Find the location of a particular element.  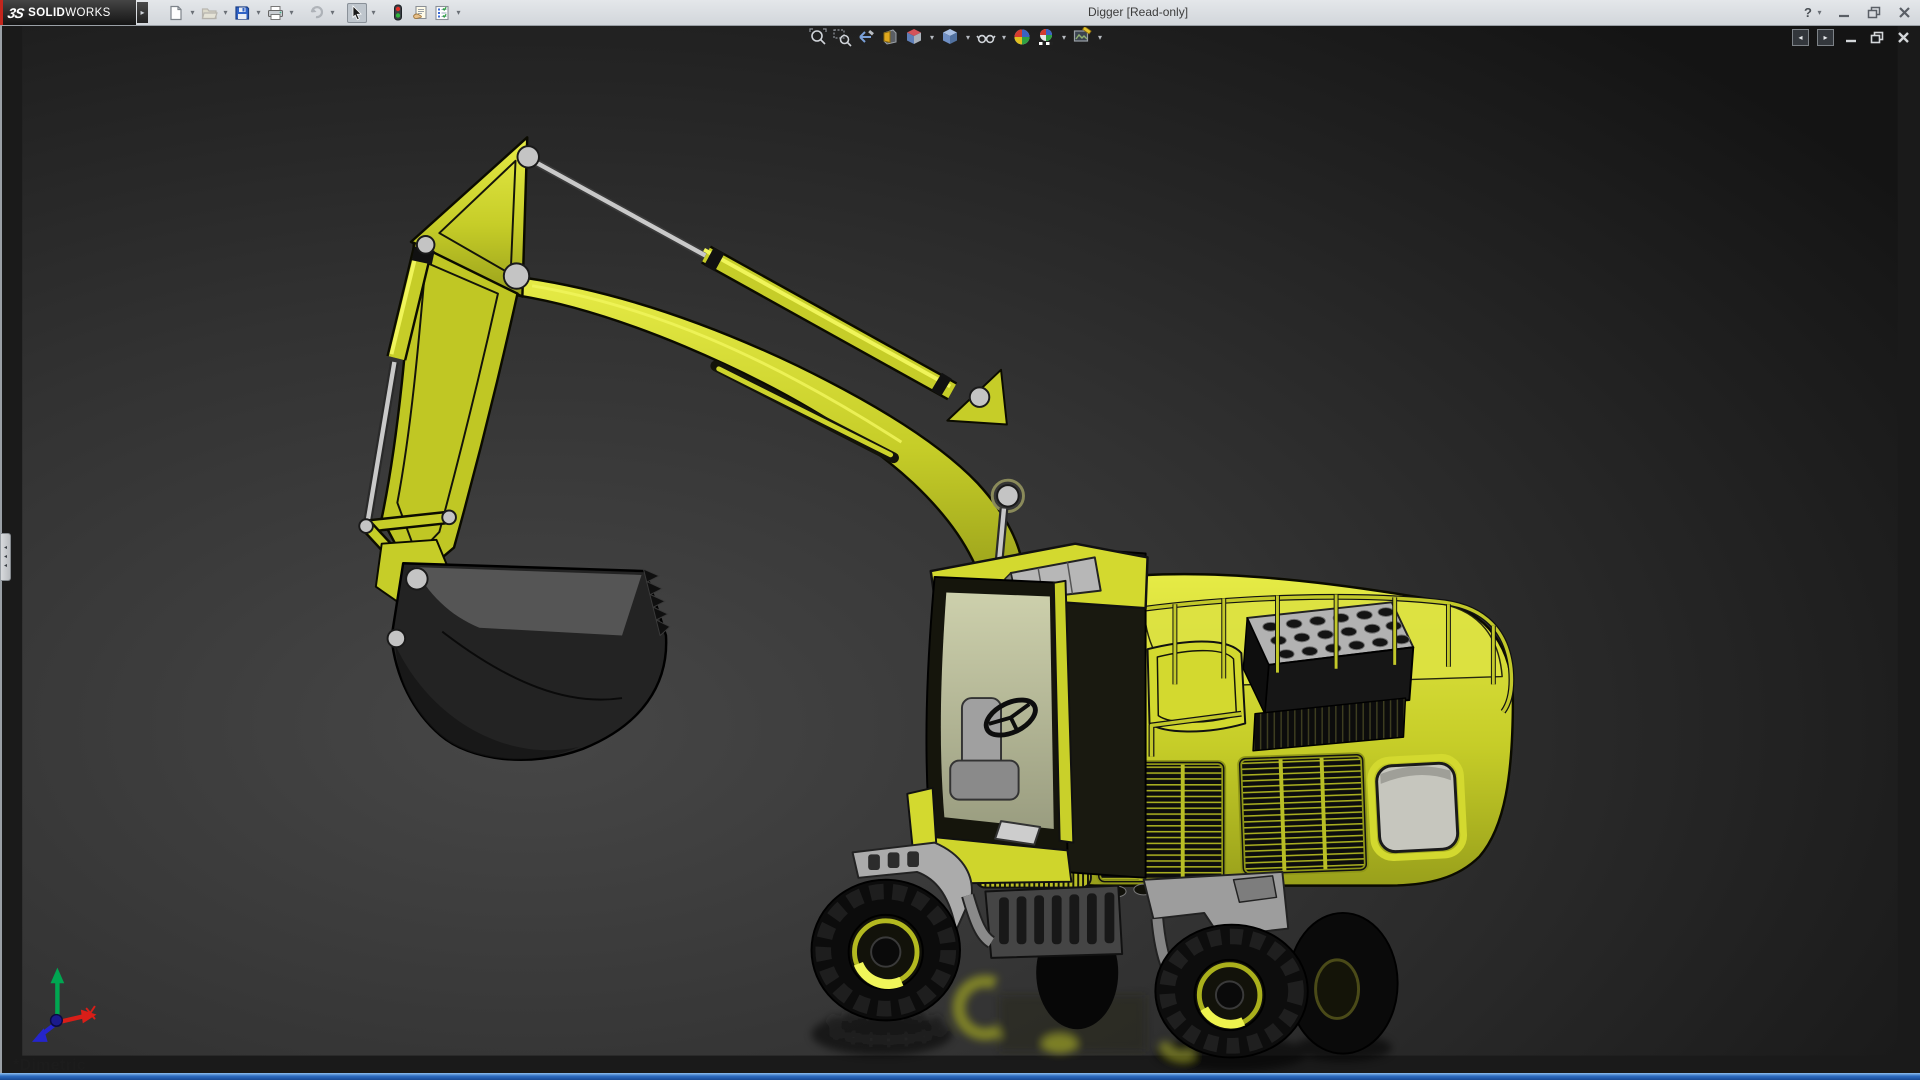

file-properties-button is located at coordinates (420, 13).